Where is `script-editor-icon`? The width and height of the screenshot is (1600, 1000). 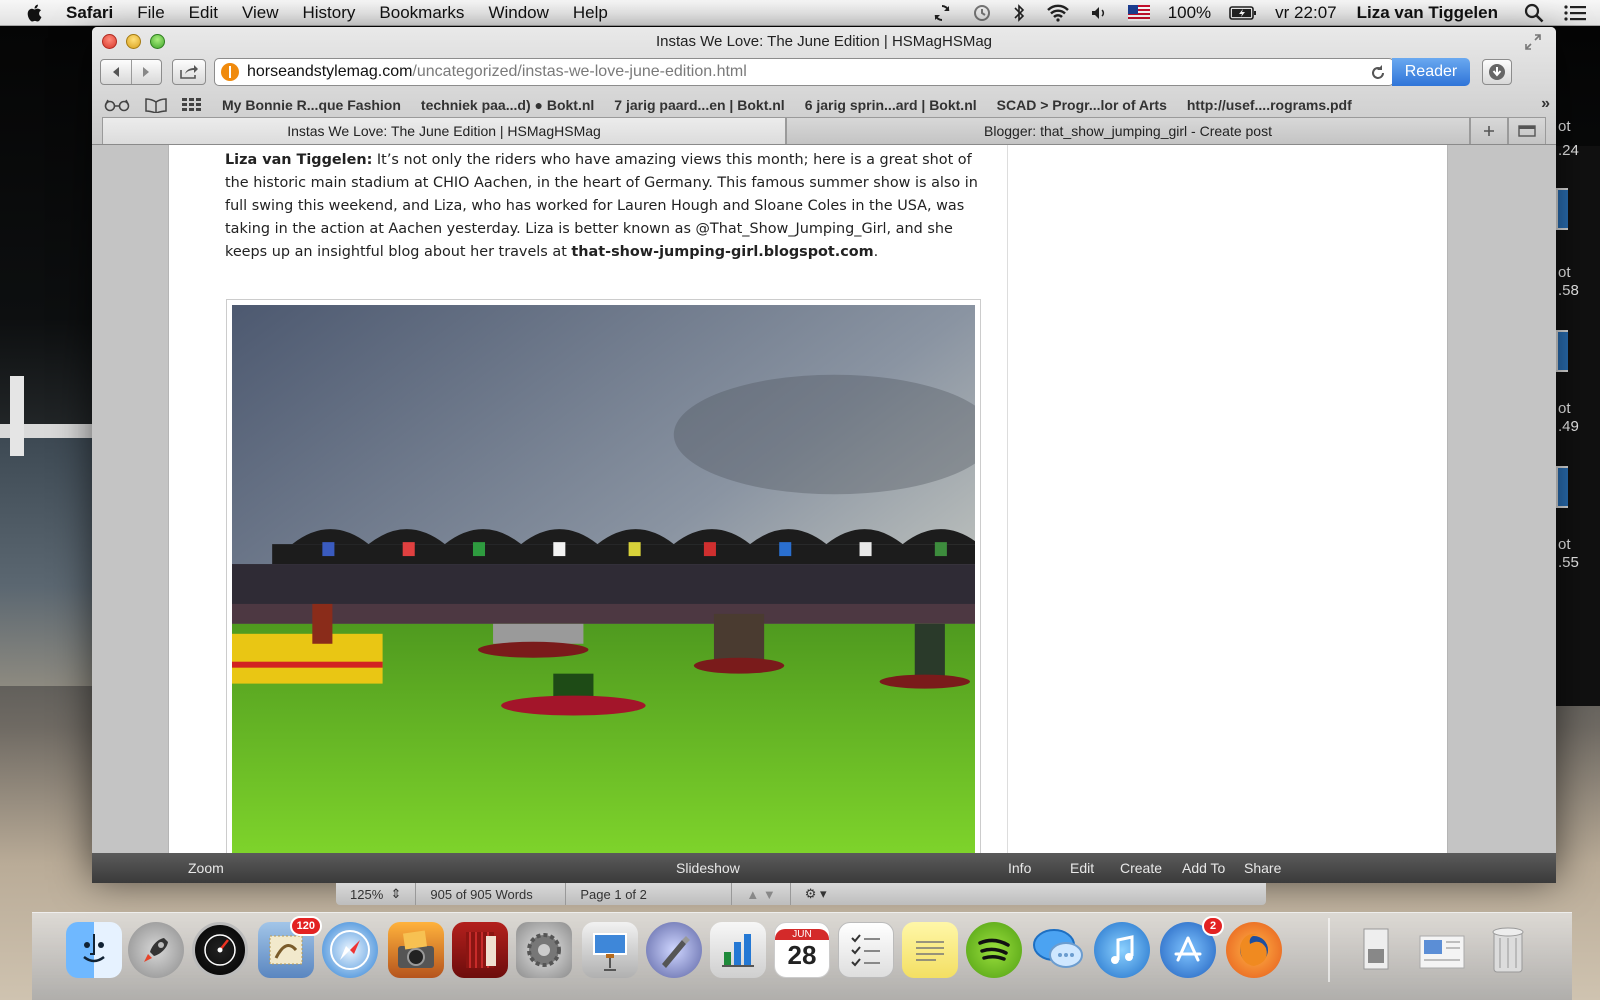 script-editor-icon is located at coordinates (674, 950).